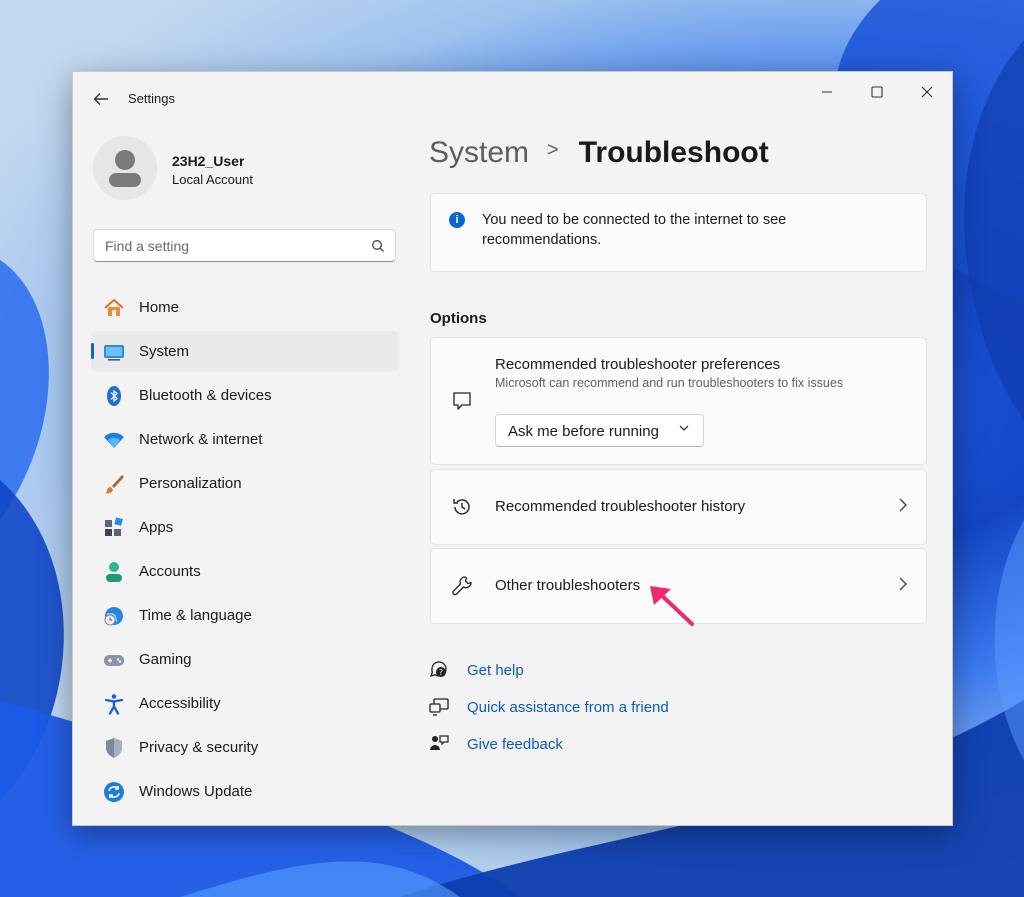 This screenshot has height=897, width=1024. What do you see at coordinates (156, 527) in the screenshot?
I see `sidebar-item-label: Apps` at bounding box center [156, 527].